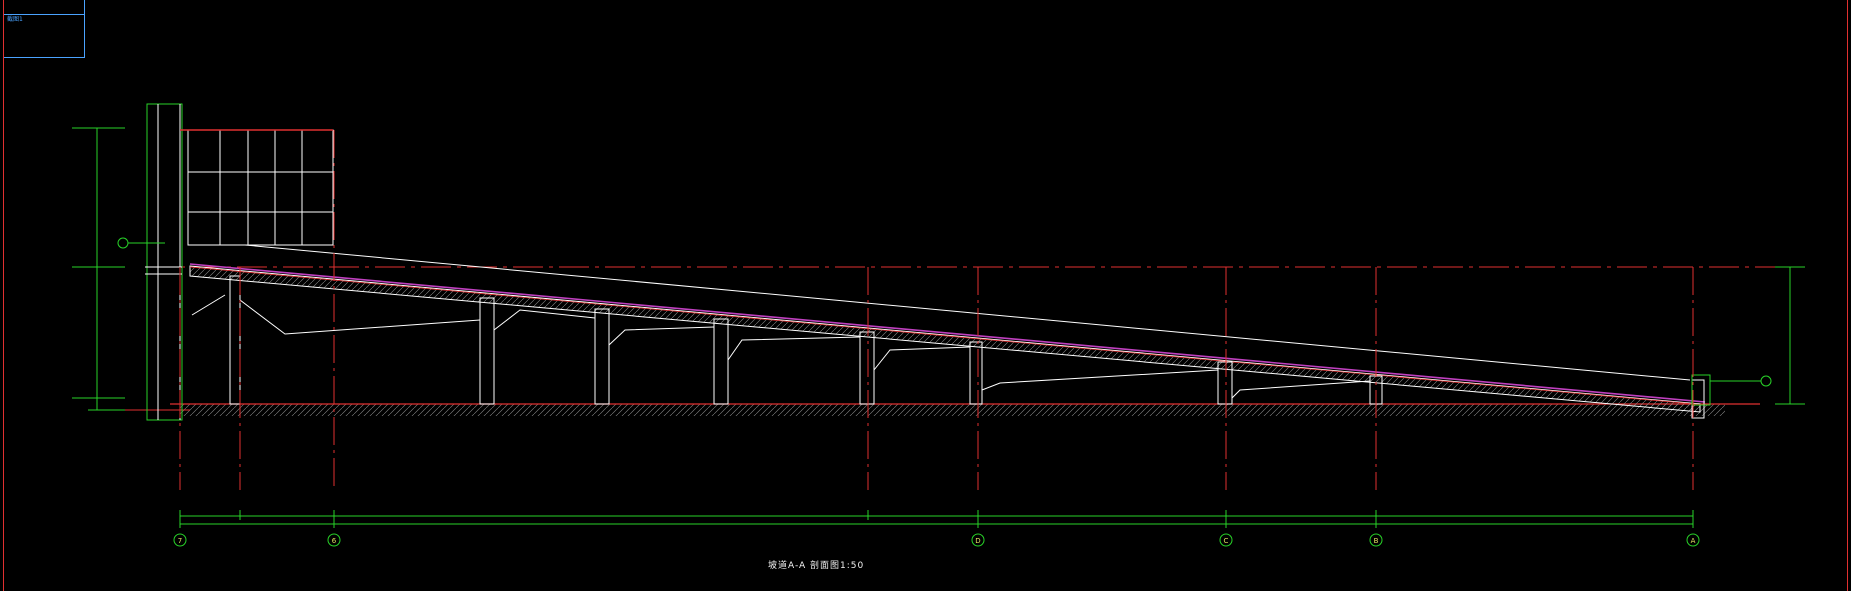 This screenshot has width=1851, height=591. I want to click on axis-bubble-d: D, so click(978, 540).